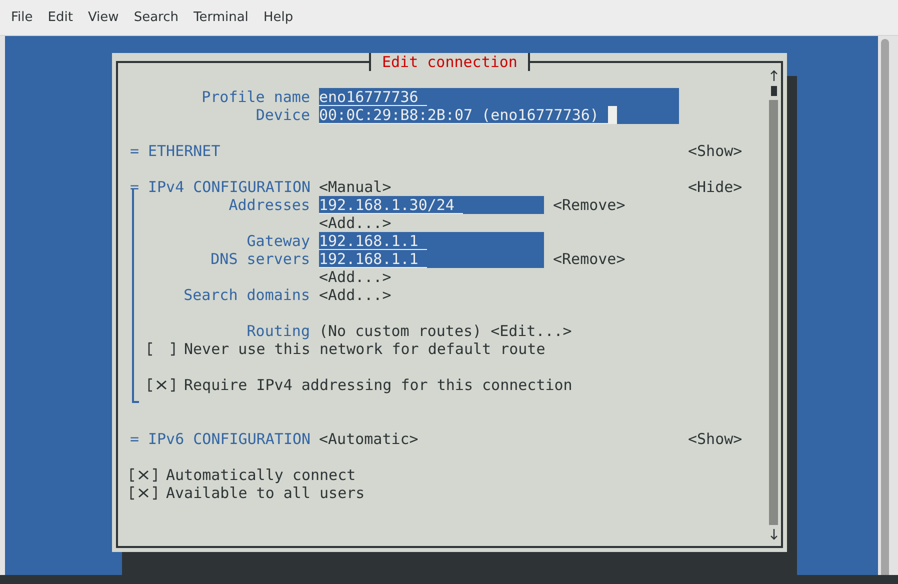 The height and width of the screenshot is (584, 898). Describe the element at coordinates (774, 534) in the screenshot. I see `scroll-down-icon` at that location.